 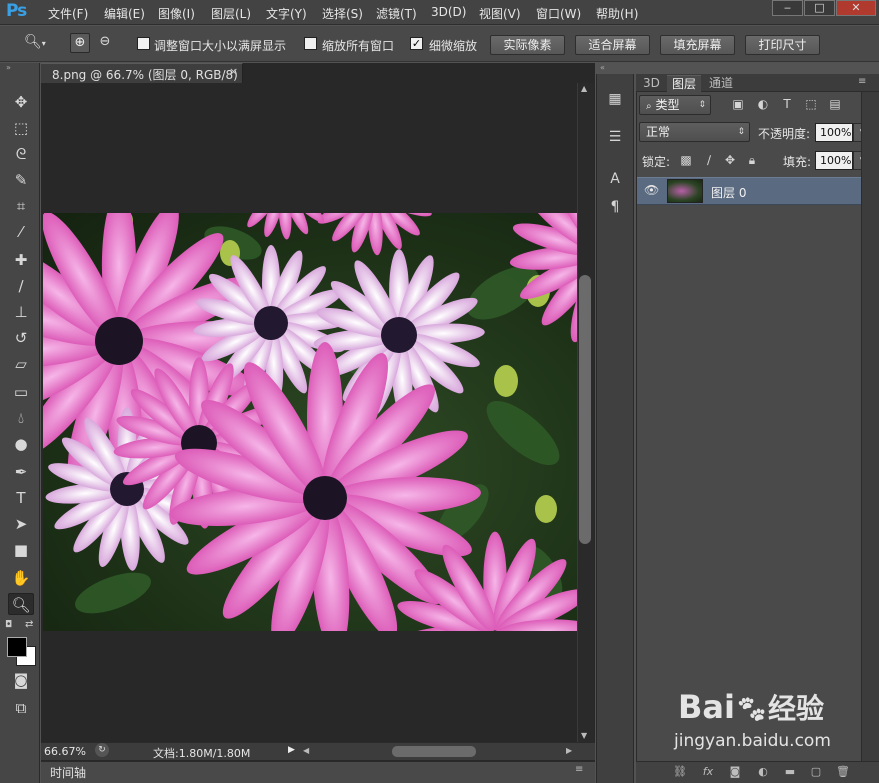 I want to click on opacity-field: 100%, so click(x=834, y=132).